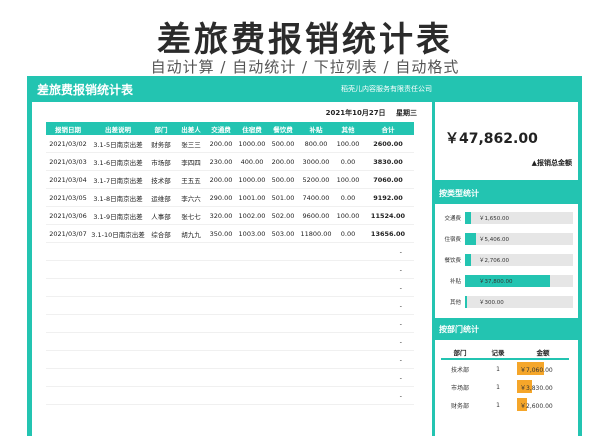  Describe the element at coordinates (252, 161) in the screenshot. I see `table-cell: 400.00` at that location.